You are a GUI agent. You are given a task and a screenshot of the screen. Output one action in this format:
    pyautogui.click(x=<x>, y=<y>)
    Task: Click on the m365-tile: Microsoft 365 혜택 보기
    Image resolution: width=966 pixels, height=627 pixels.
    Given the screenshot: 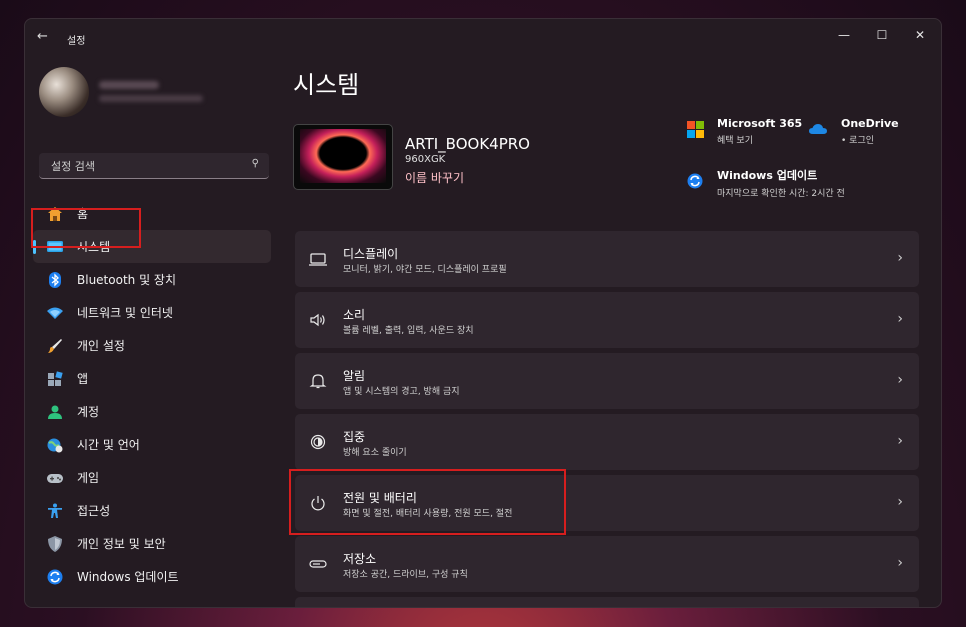 What is the action you would take?
    pyautogui.click(x=744, y=131)
    